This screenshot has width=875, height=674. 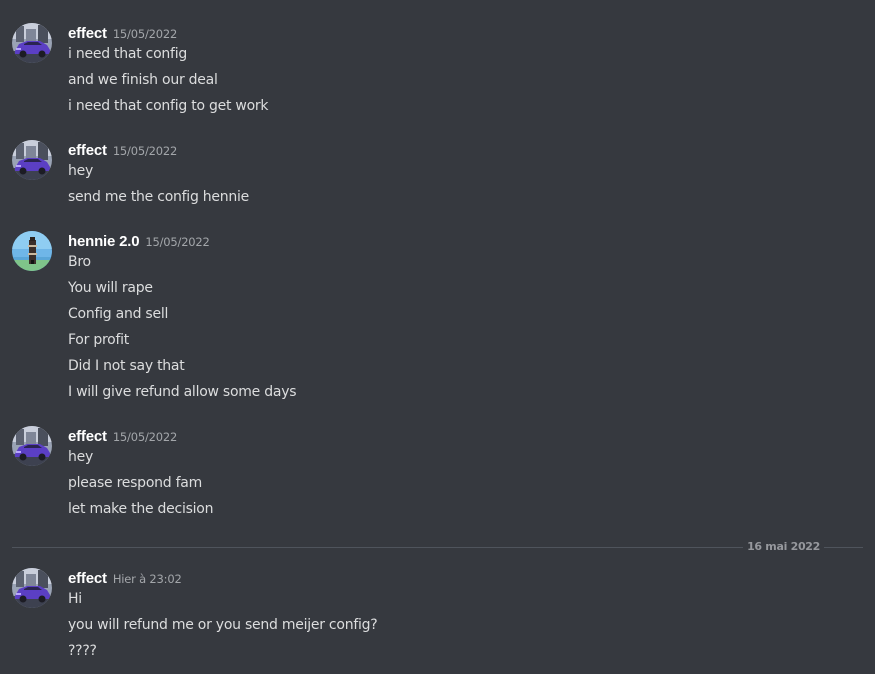 I want to click on message-text: ????, so click(x=82, y=651).